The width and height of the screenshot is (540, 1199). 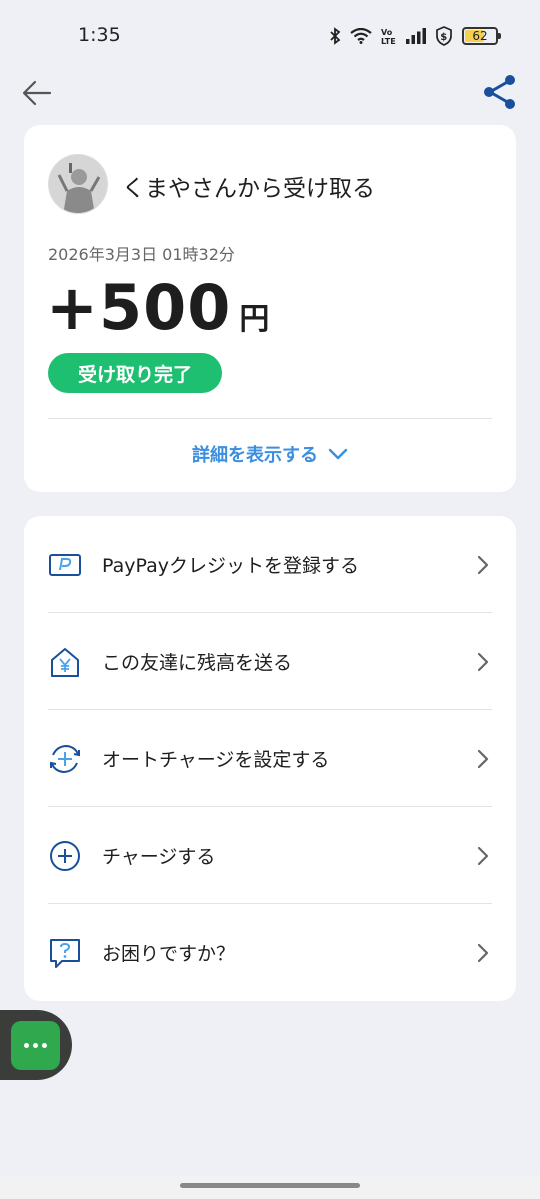 What do you see at coordinates (338, 454) in the screenshot?
I see `chevron-down-icon` at bounding box center [338, 454].